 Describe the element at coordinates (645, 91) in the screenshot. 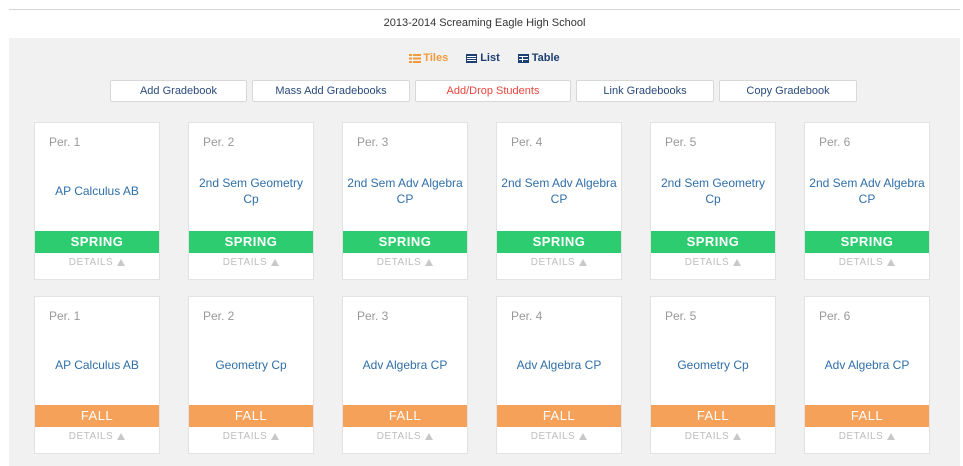

I see `link-gradebooks-button: Link Gradebooks` at that location.